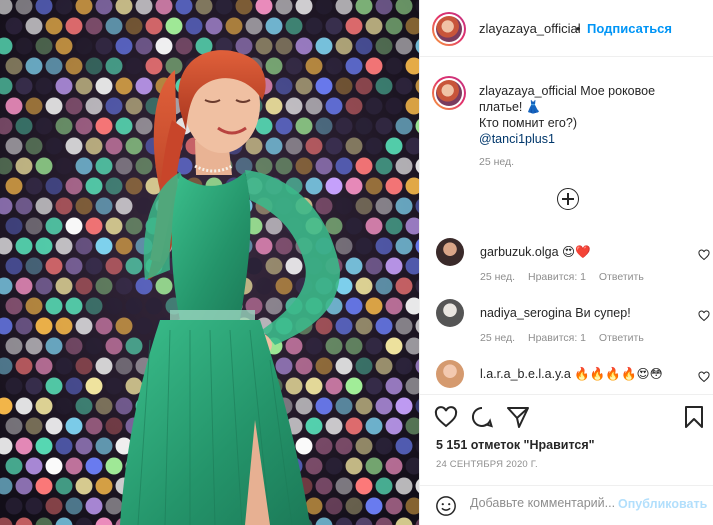  What do you see at coordinates (580, 313) in the screenshot?
I see `comment-text: nadiya_serogina Ви супер!` at bounding box center [580, 313].